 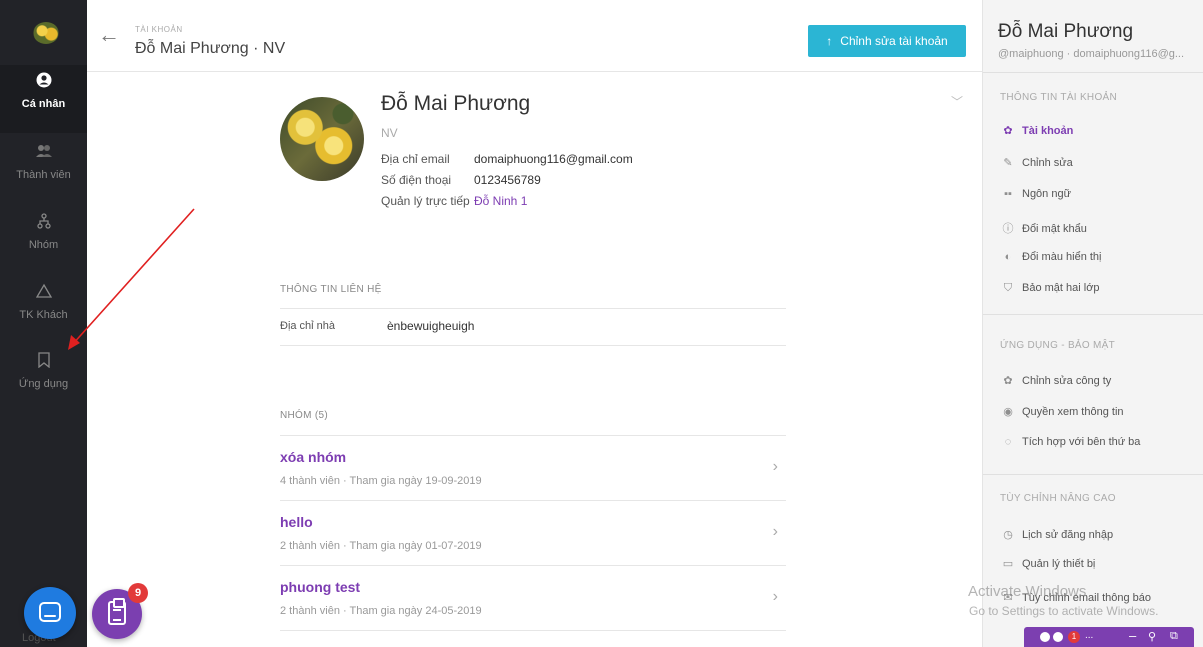 What do you see at coordinates (1132, 635) in the screenshot?
I see `minimize-icon: –` at bounding box center [1132, 635].